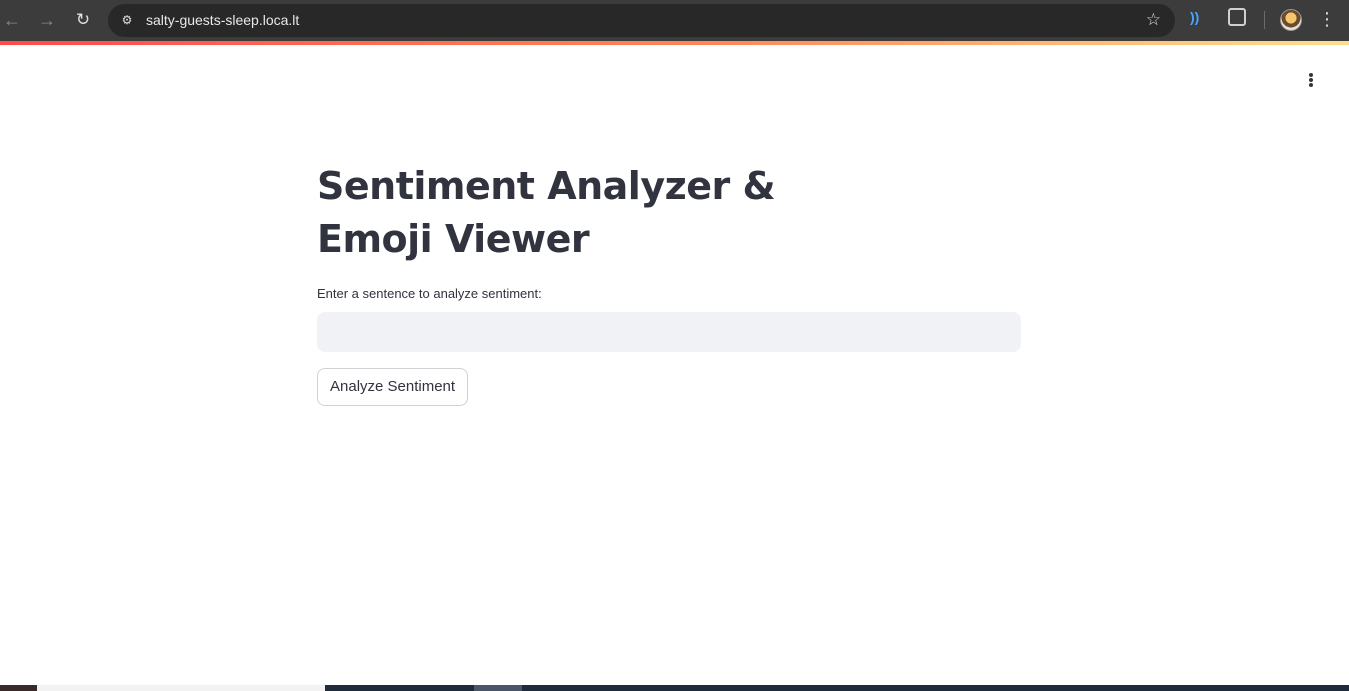 The width and height of the screenshot is (1349, 691). What do you see at coordinates (83, 20) in the screenshot?
I see `reload-icon: ↻` at bounding box center [83, 20].